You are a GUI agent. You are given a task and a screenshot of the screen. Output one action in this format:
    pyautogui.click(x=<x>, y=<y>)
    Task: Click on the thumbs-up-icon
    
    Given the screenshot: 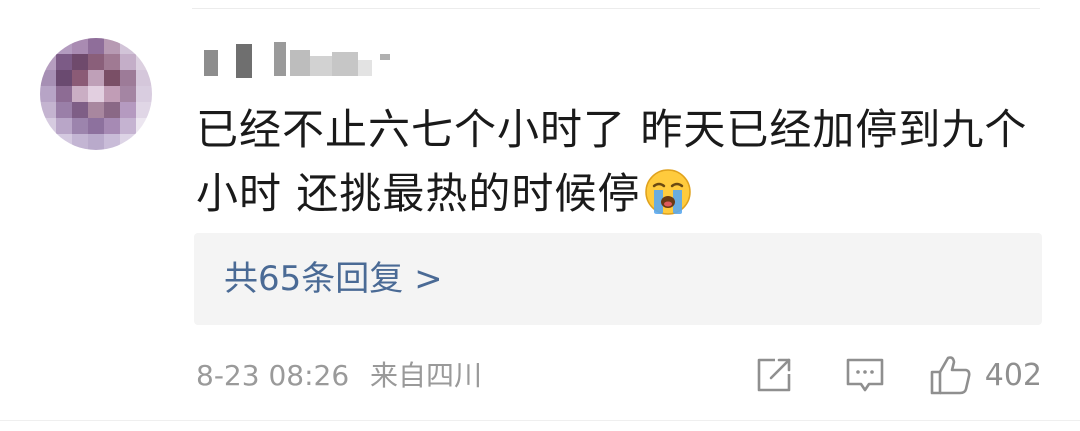 What is the action you would take?
    pyautogui.click(x=951, y=375)
    